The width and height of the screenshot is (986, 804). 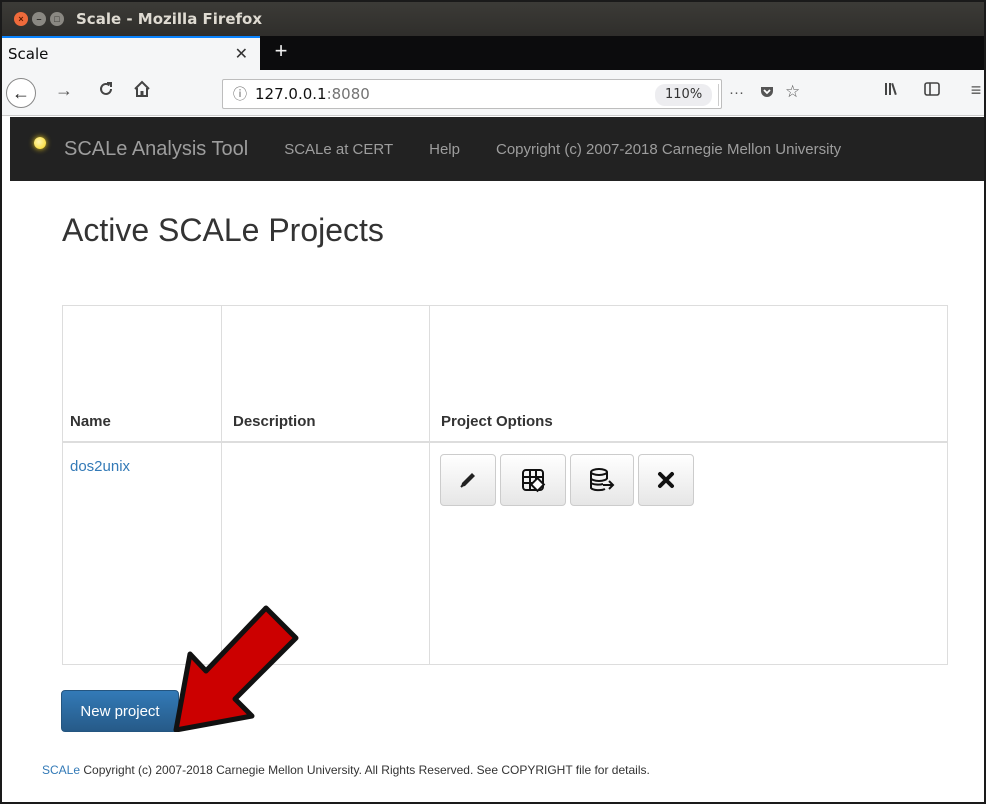 I want to click on scan-project-button, so click(x=533, y=480).